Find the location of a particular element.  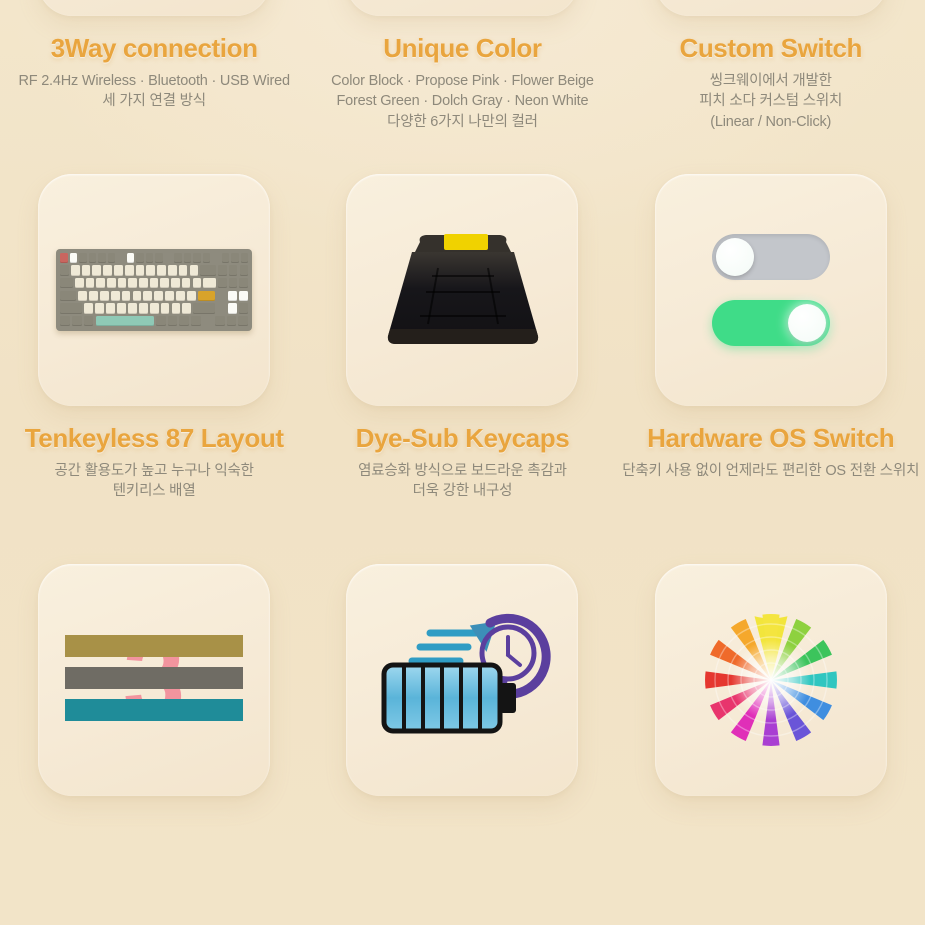

feature-title: Tenkeyless 87 Layout is located at coordinates (154, 438).